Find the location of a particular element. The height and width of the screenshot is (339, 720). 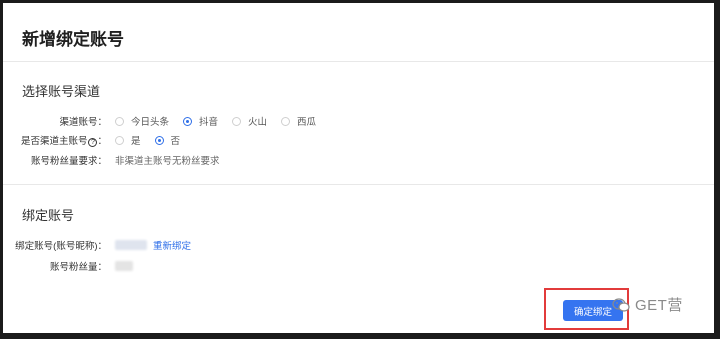

fan-requirement-row: 账号粉丝量要求： 非渠道主账号无粉丝要求 is located at coordinates (111, 160).